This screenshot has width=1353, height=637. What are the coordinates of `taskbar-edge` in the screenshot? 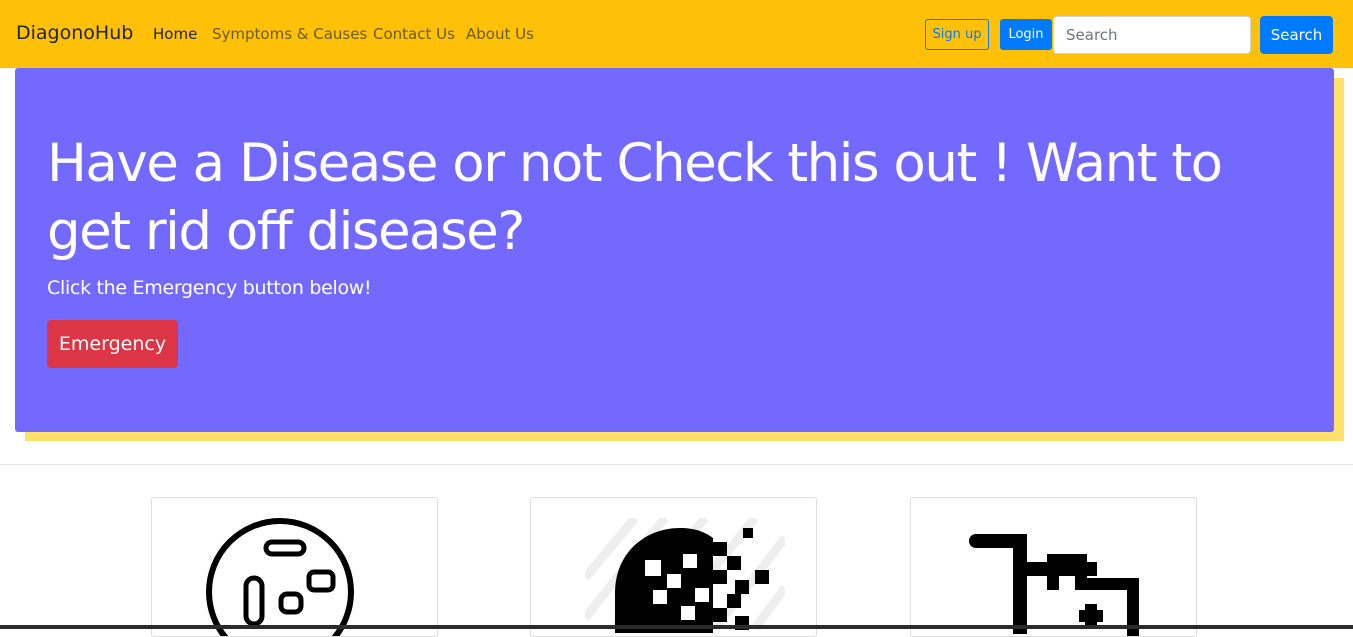 It's located at (676, 627).